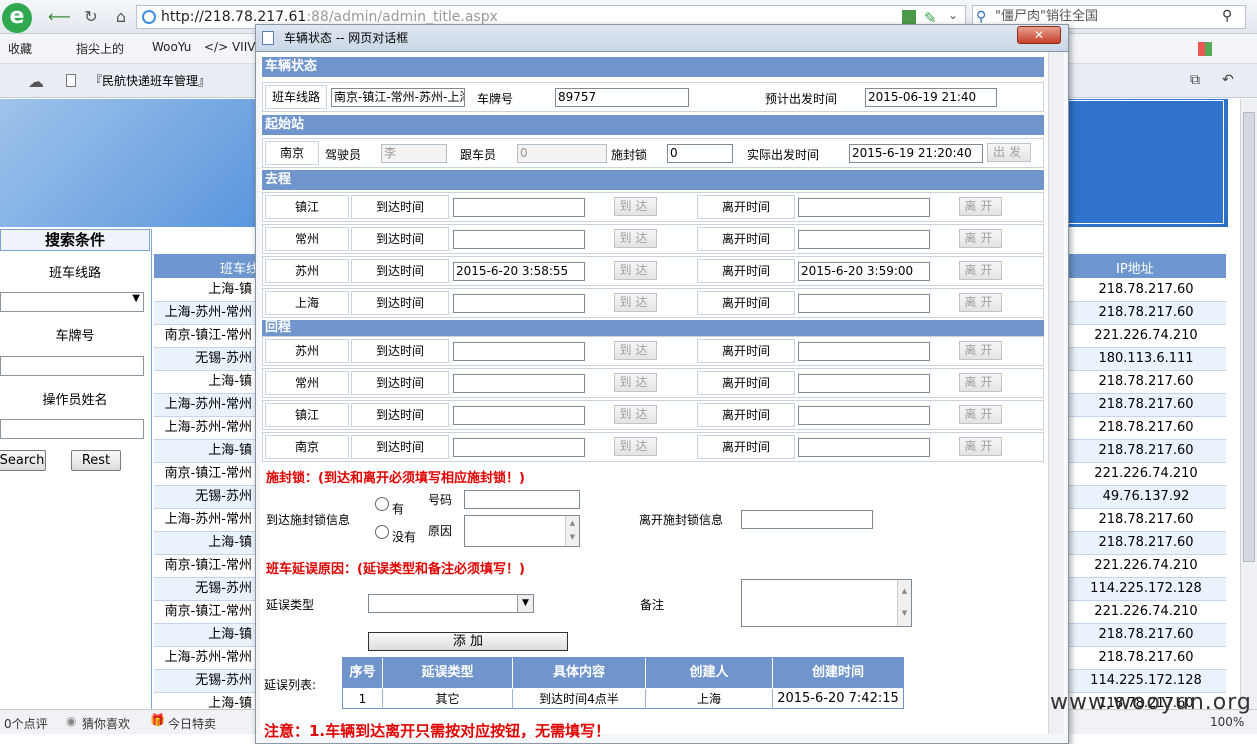 The image size is (1257, 744). Describe the element at coordinates (864, 271) in the screenshot. I see `leave-time-field: 2015-6-20 3:59:00` at that location.